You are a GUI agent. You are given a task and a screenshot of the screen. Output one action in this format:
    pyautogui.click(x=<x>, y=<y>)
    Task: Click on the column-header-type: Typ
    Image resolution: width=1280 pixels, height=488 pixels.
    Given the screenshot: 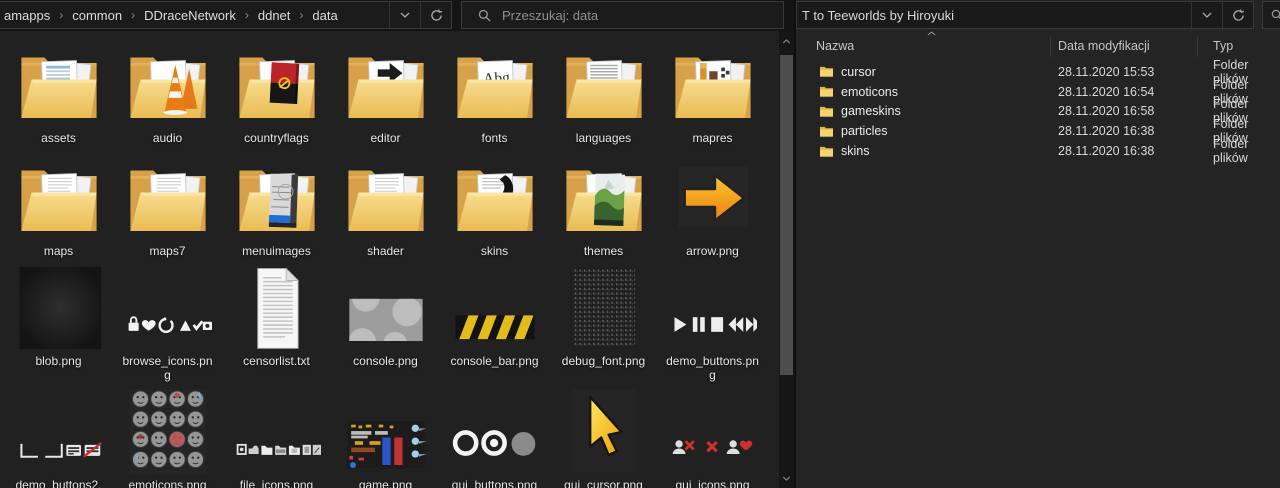 What is the action you would take?
    pyautogui.click(x=1223, y=46)
    